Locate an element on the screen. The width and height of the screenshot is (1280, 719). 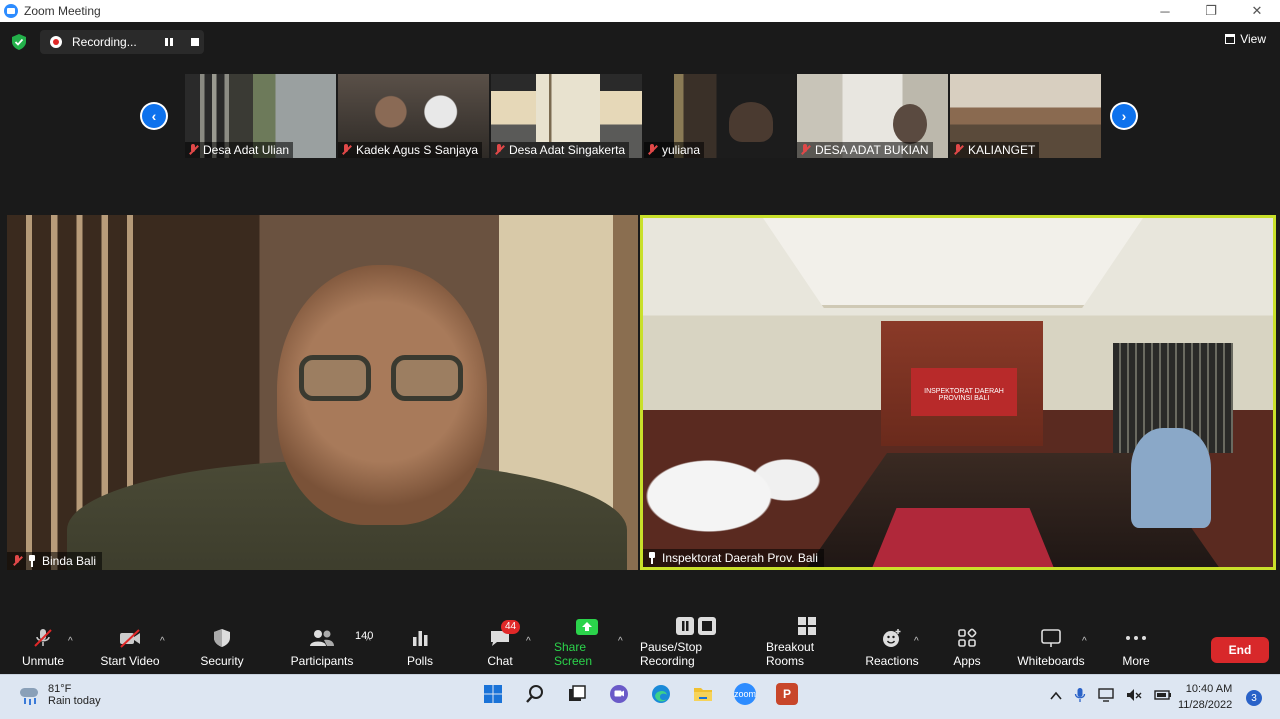
gallery-next-button: › is located at coordinates (1124, 116).